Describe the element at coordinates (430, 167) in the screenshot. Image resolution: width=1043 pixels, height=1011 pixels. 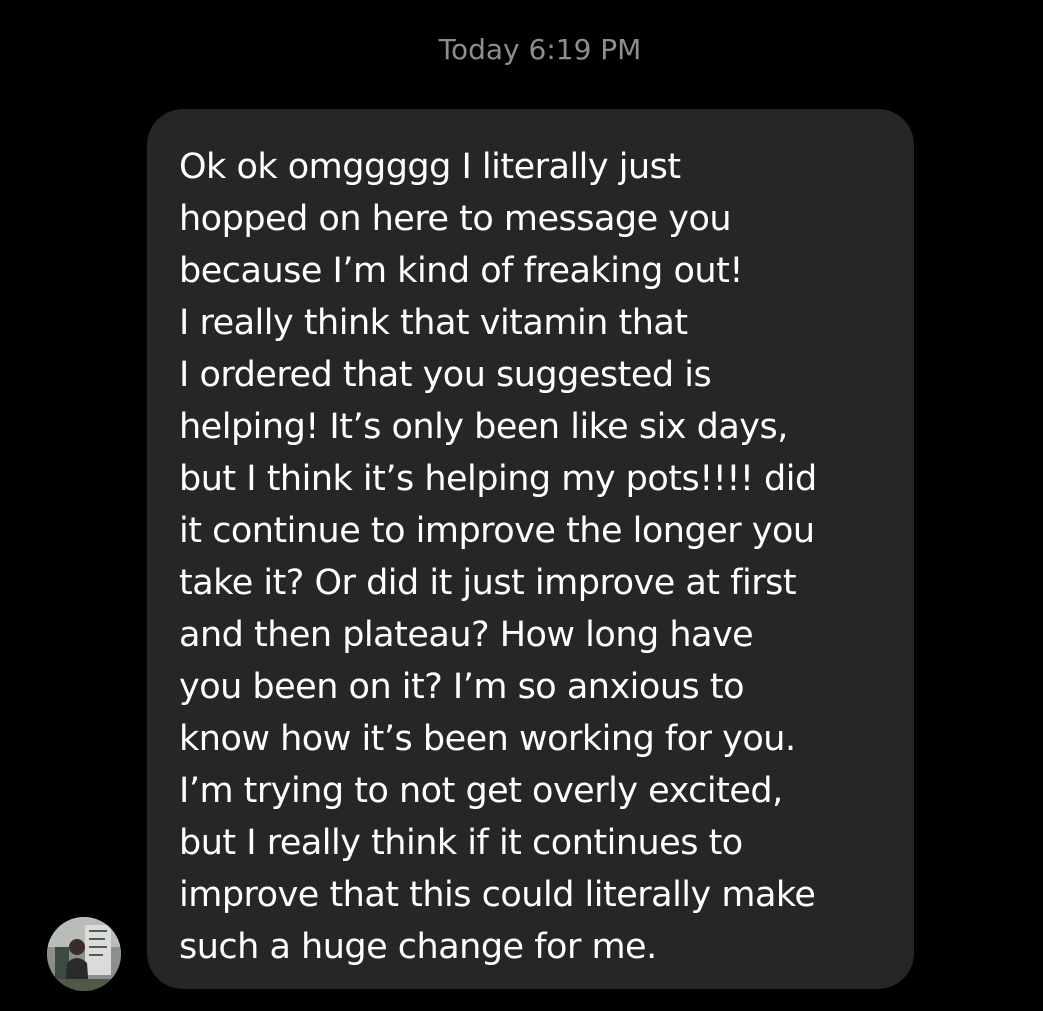
I see `message-line: Ok ok omggggg I literally just` at that location.